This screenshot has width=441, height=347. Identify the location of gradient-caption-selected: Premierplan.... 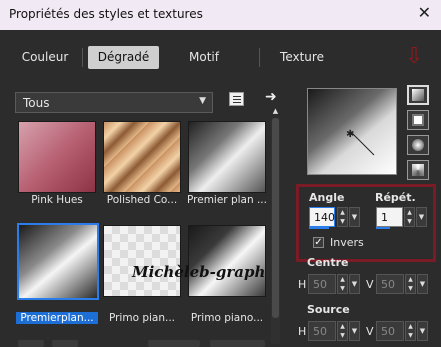
(57, 318).